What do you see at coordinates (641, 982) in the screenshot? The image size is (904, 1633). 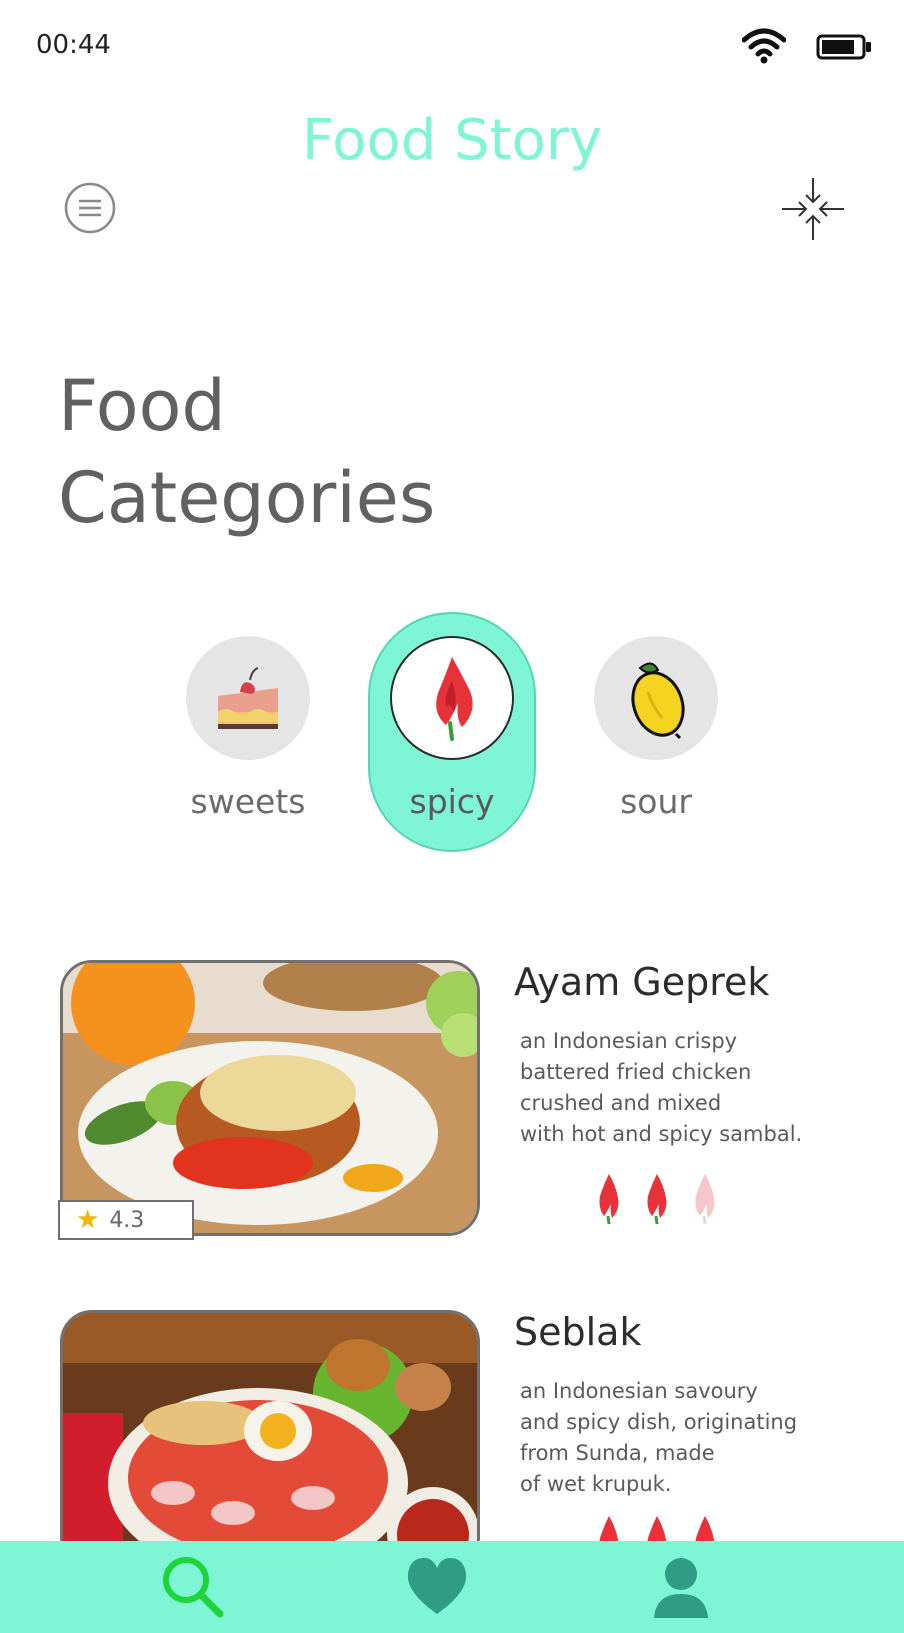 I see `food-name: Ayam Geprek` at bounding box center [641, 982].